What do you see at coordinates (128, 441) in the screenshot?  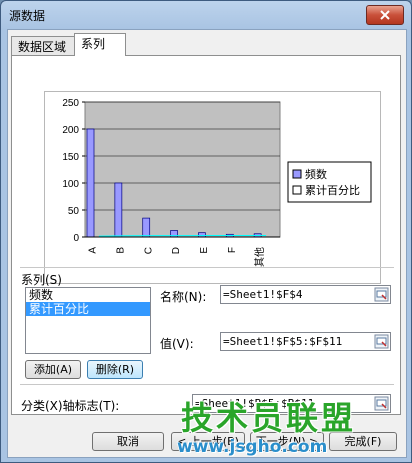 I see `cancel-button: 取消` at bounding box center [128, 441].